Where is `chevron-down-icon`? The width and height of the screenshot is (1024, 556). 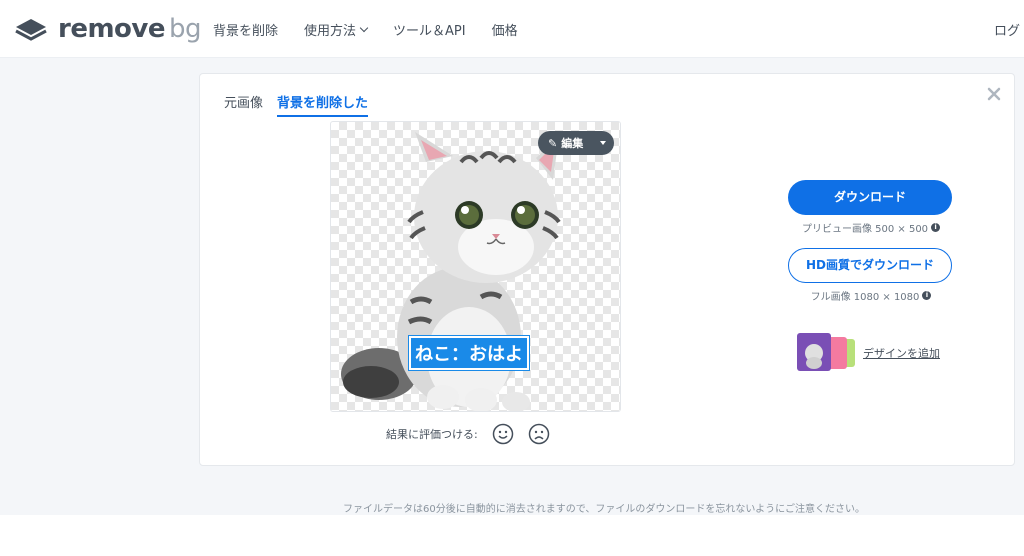
chevron-down-icon is located at coordinates (364, 28).